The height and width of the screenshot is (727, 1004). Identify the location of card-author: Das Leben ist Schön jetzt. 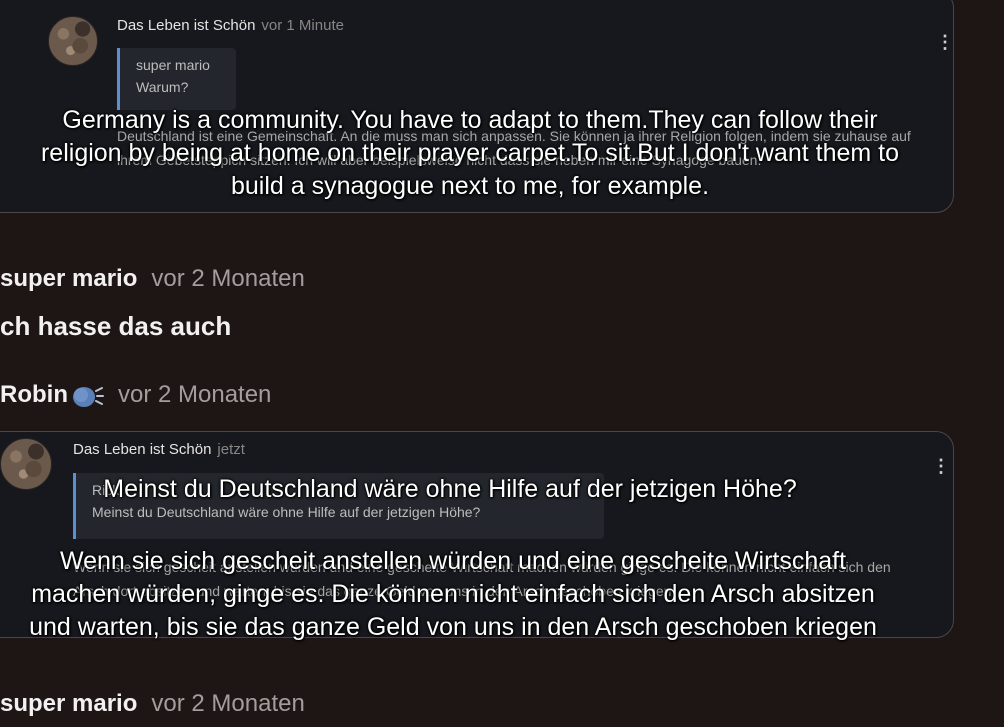
(159, 449).